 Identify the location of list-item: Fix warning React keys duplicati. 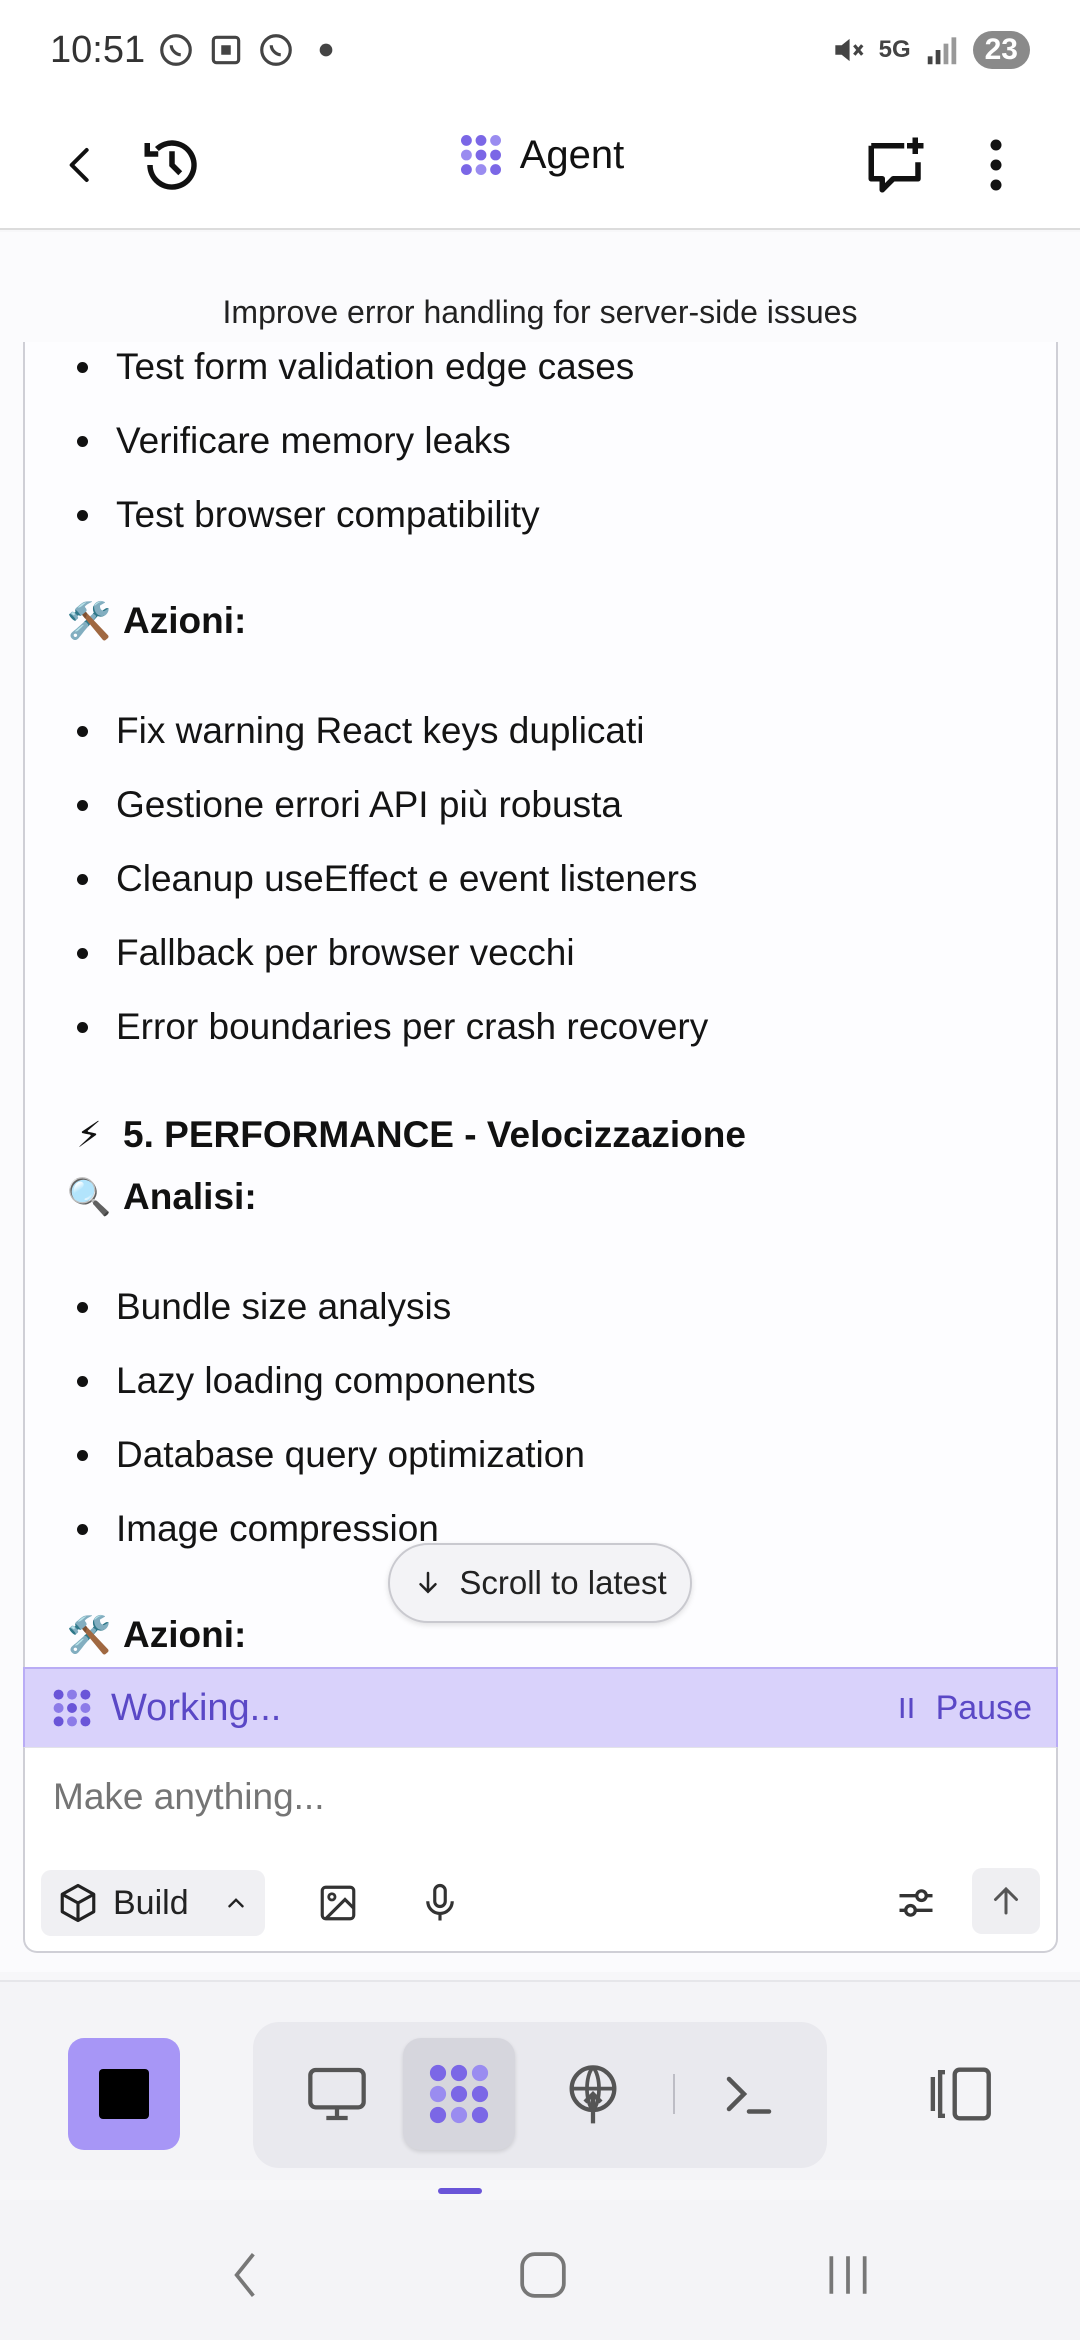
(361, 731).